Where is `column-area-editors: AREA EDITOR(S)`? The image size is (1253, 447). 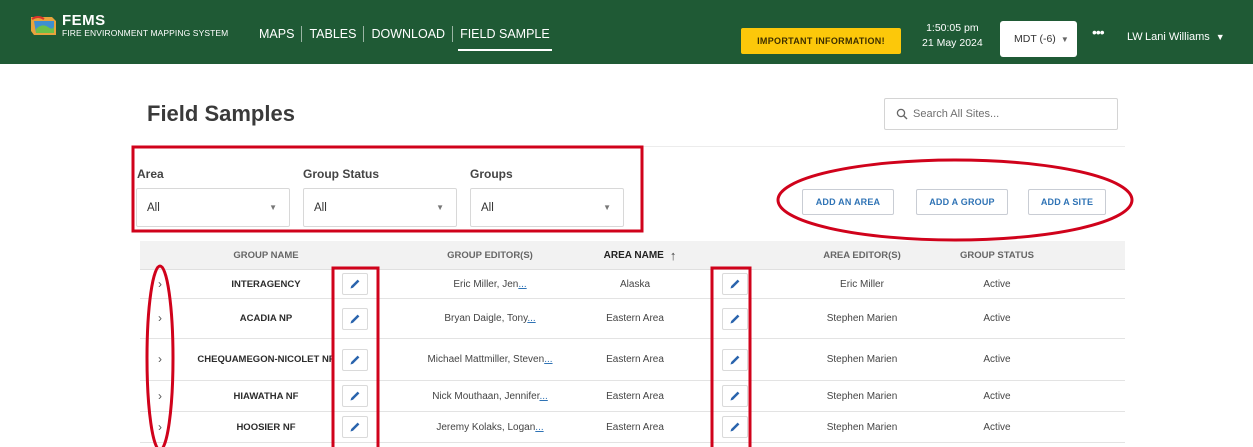 column-area-editors: AREA EDITOR(S) is located at coordinates (862, 255).